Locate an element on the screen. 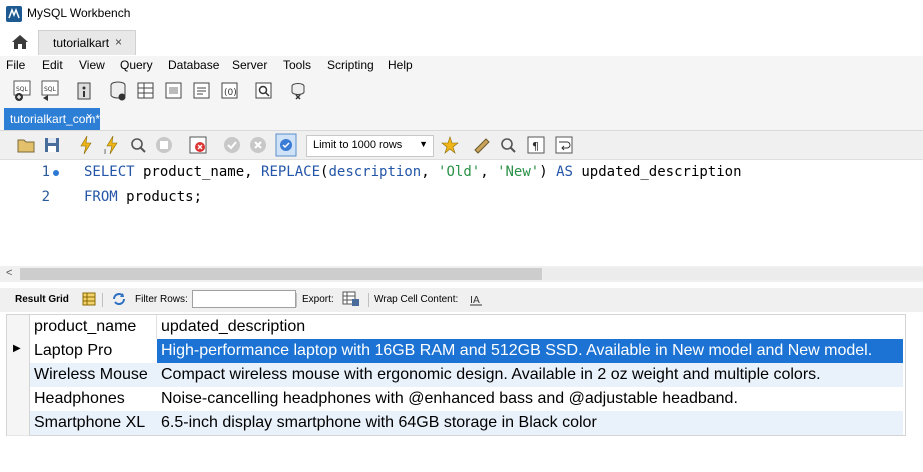 The image size is (923, 472). wrap-icon is located at coordinates (564, 145).